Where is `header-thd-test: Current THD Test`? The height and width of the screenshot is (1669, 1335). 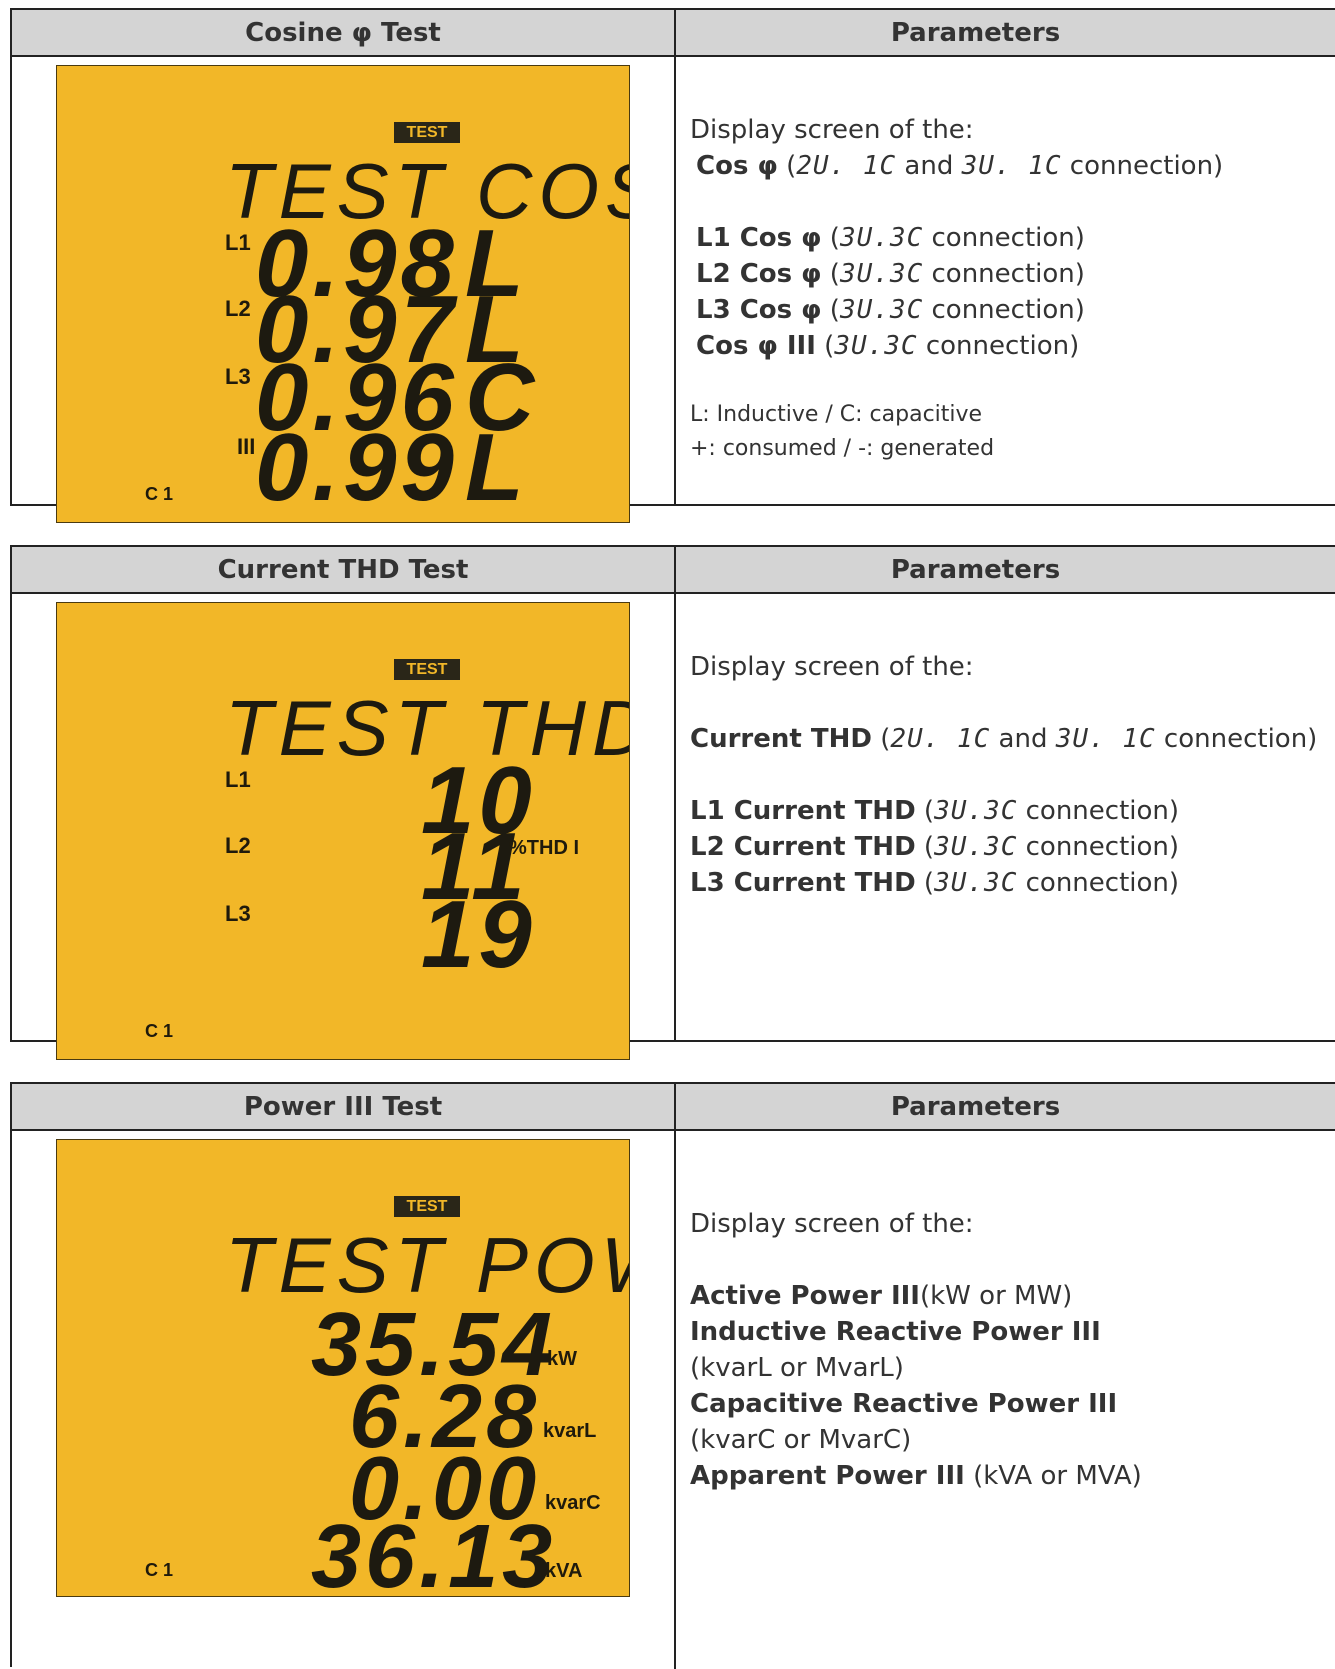 header-thd-test: Current THD Test is located at coordinates (344, 569).